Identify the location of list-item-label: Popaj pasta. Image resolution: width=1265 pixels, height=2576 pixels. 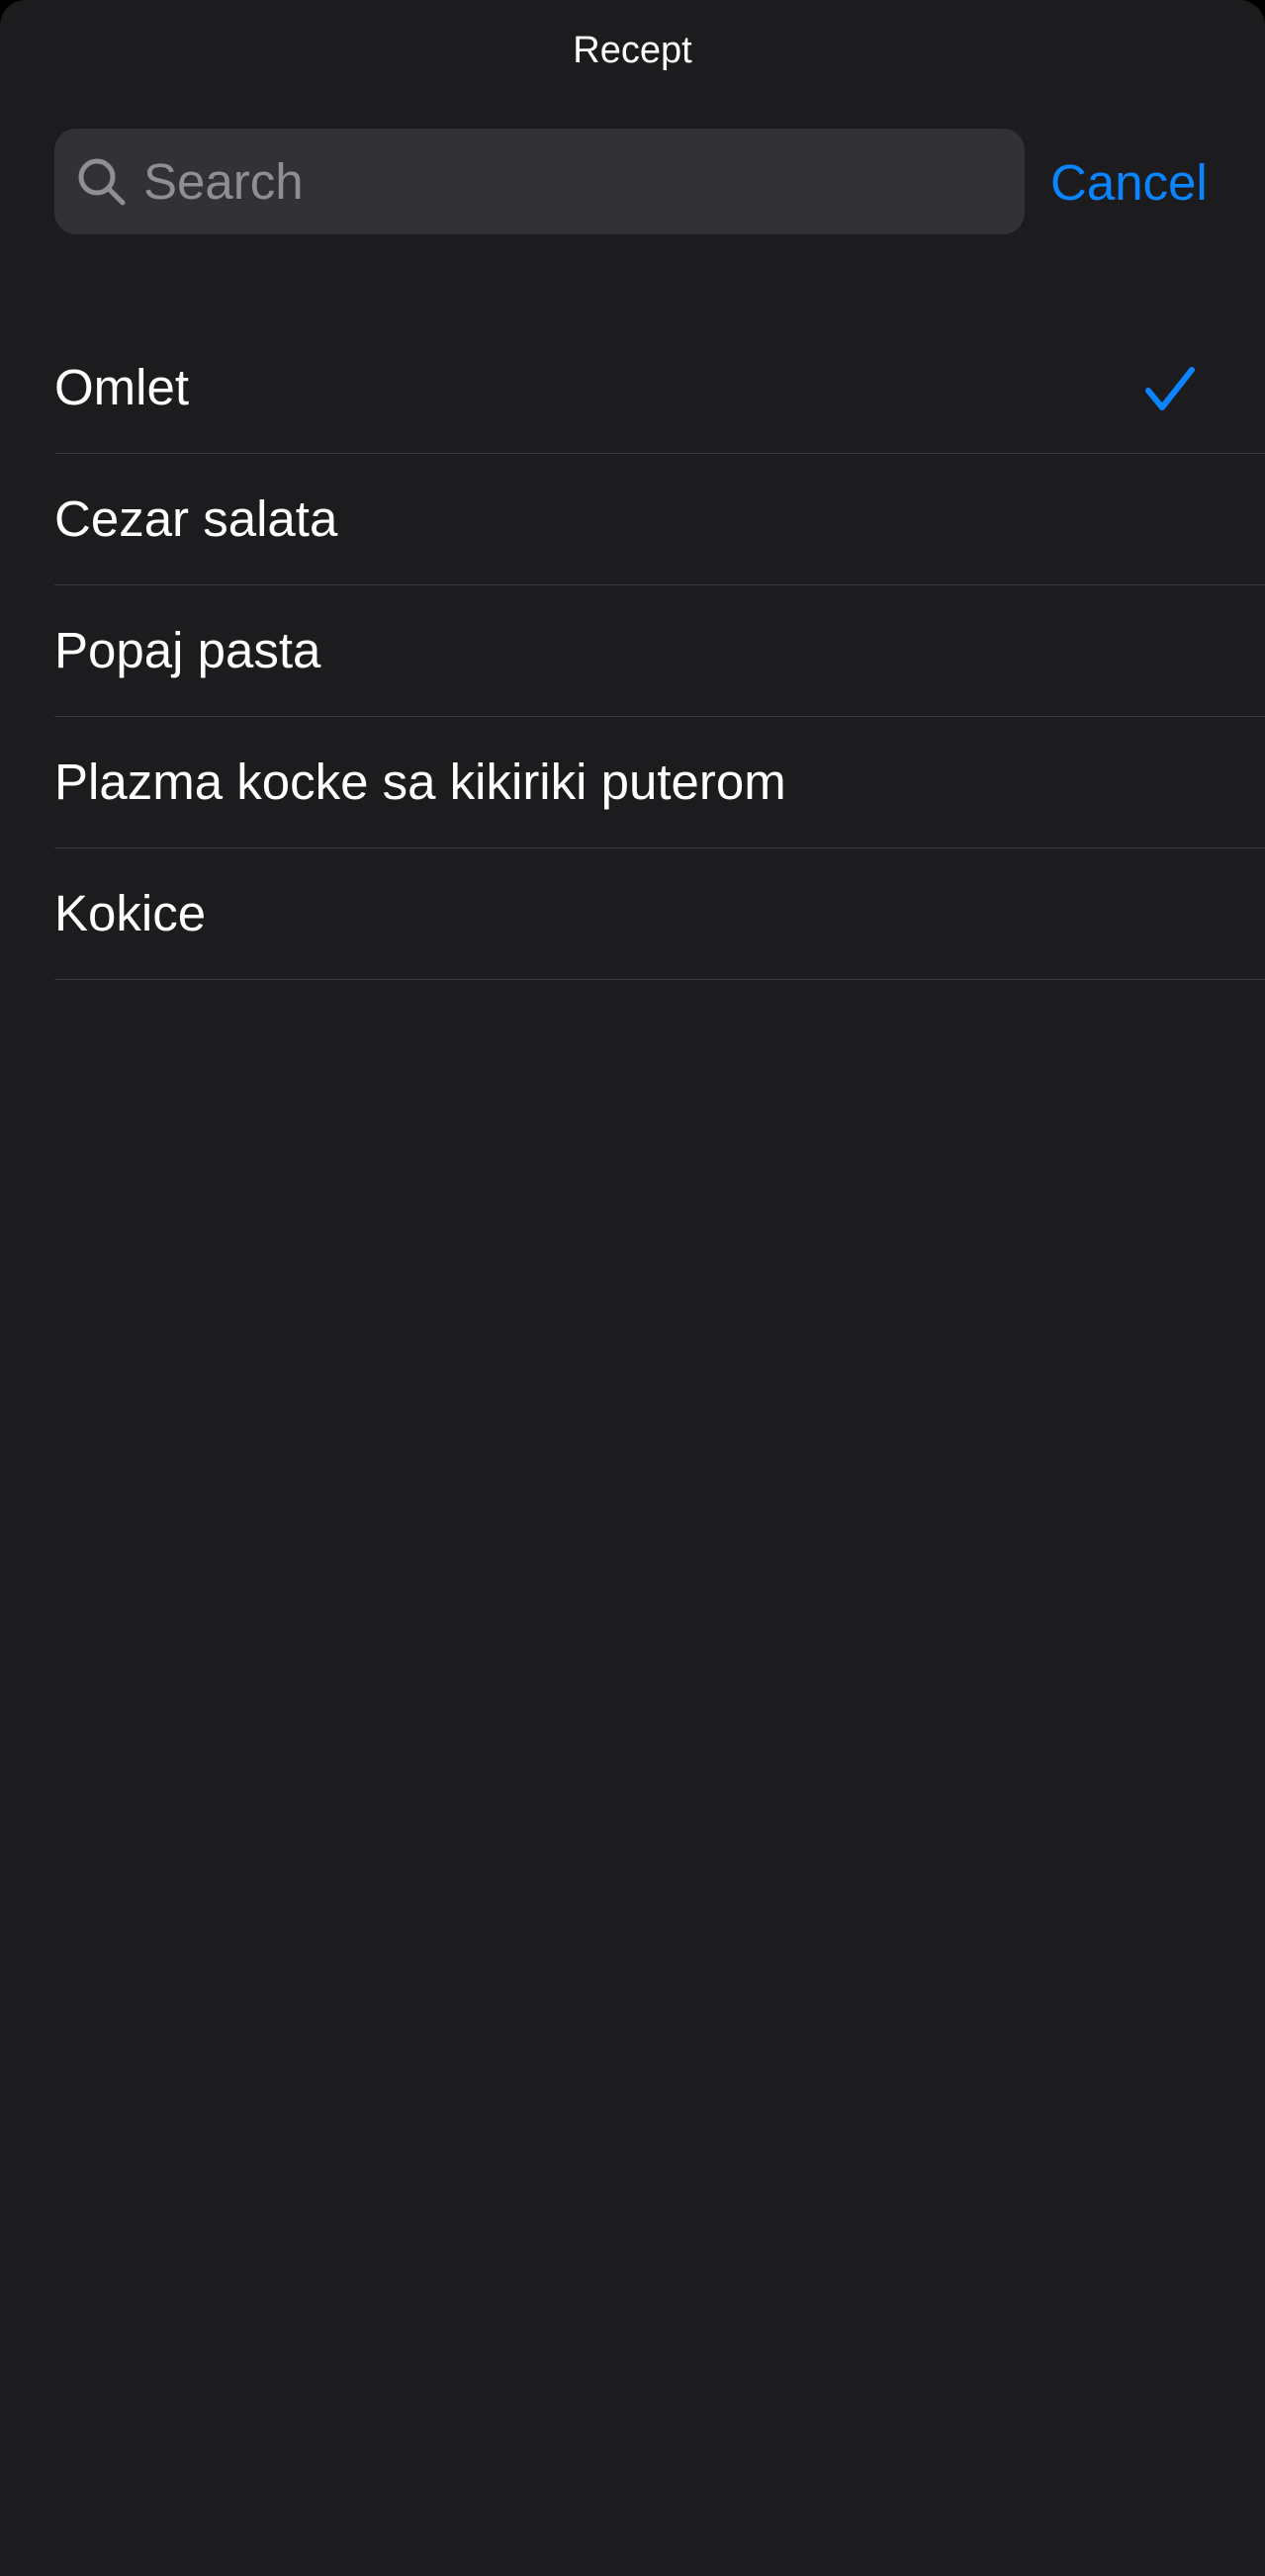
(187, 650).